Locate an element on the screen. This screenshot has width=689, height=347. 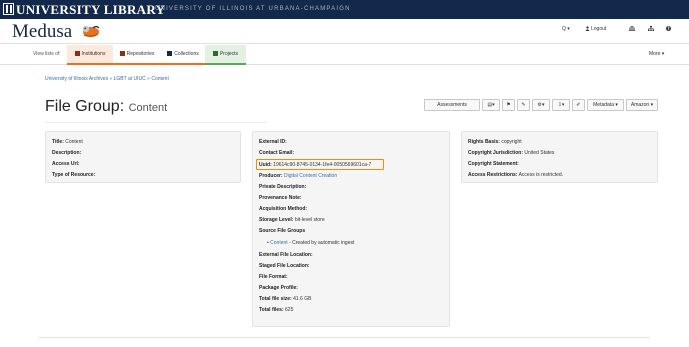
view-lists-label: View lists of: is located at coordinates (47, 54).